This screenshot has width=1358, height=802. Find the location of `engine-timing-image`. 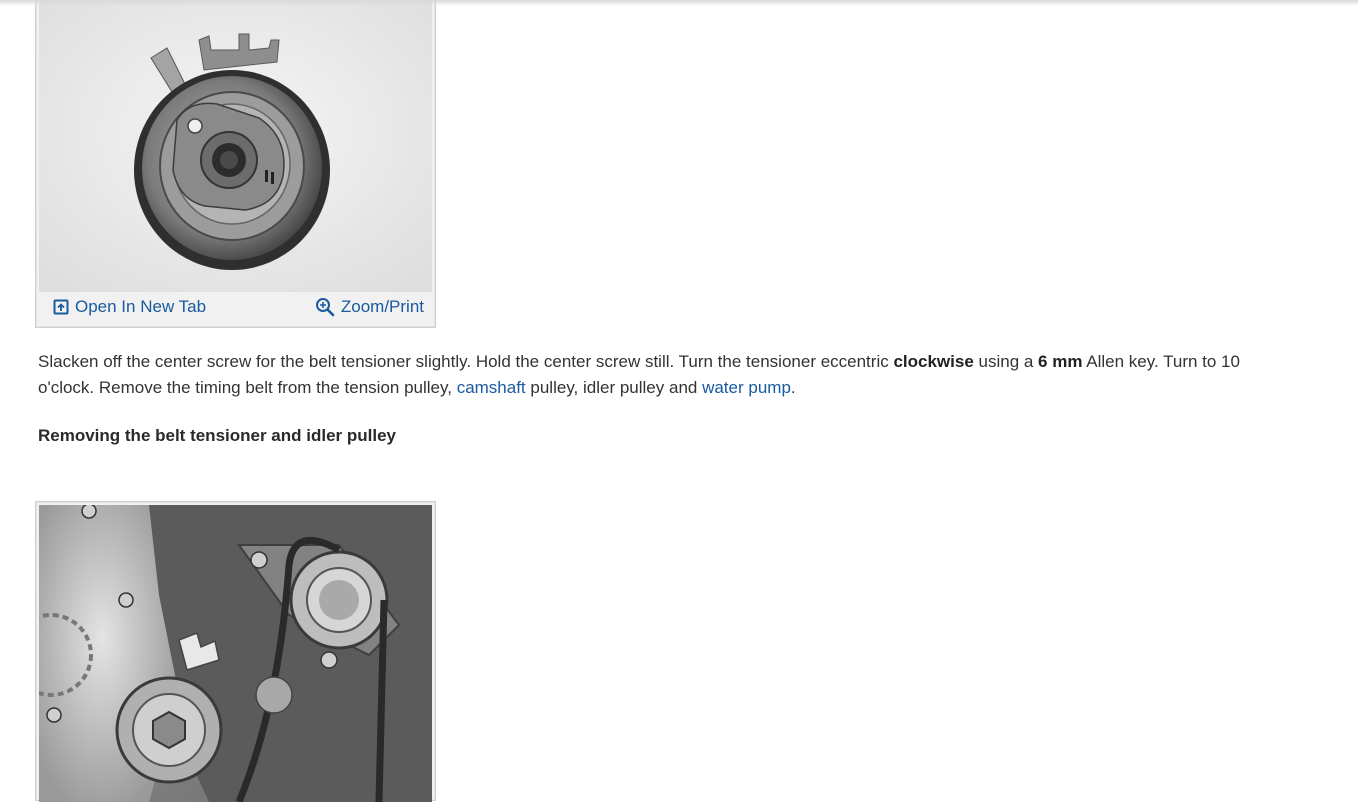

engine-timing-image is located at coordinates (235, 653).